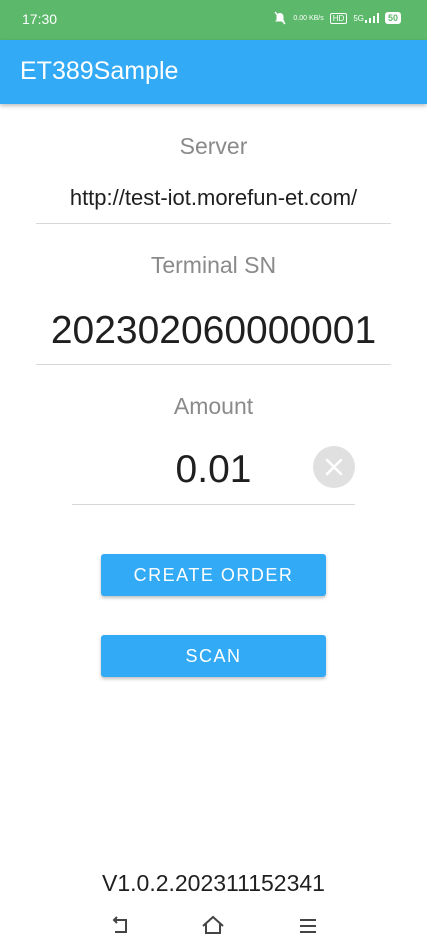 This screenshot has width=427, height=949. Describe the element at coordinates (40, 19) in the screenshot. I see `status-time: 17:30` at that location.